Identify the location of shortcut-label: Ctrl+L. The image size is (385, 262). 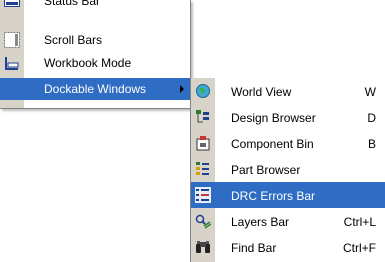
(359, 222).